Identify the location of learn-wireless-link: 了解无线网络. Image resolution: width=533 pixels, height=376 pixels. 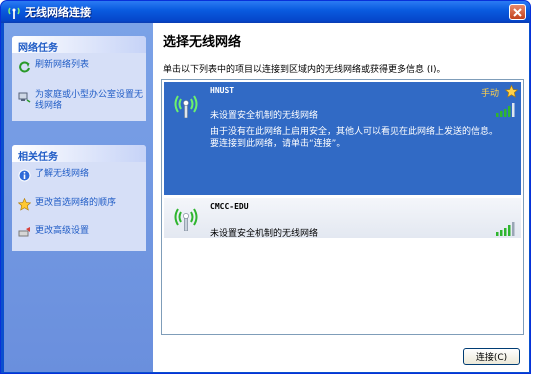
(80, 175).